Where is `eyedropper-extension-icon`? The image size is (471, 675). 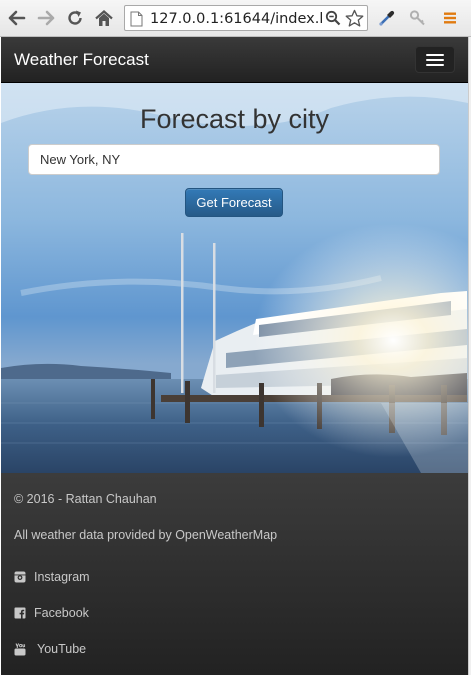
eyedropper-extension-icon is located at coordinates (387, 18).